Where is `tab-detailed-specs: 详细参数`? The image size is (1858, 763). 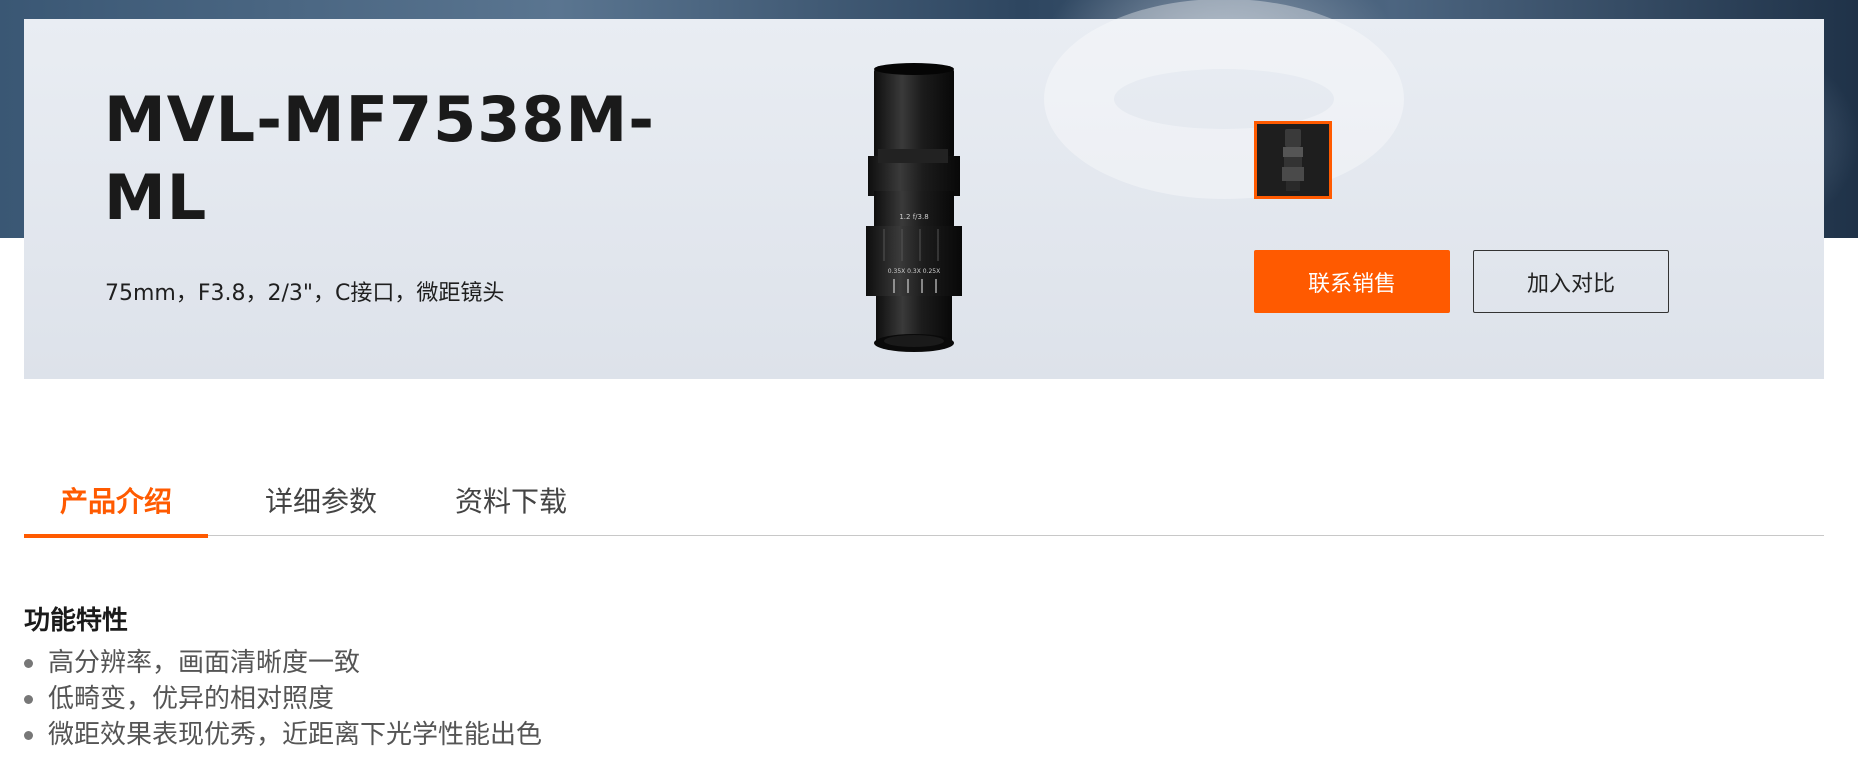
tab-detailed-specs: 详细参数 is located at coordinates (321, 508).